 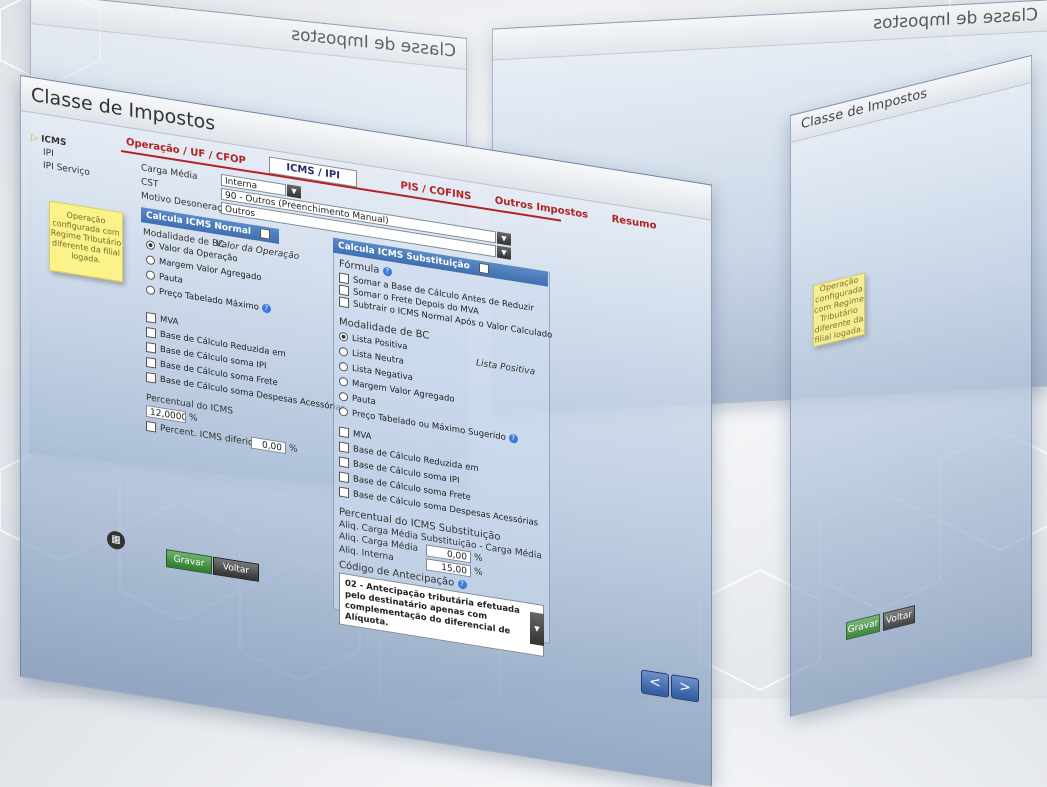 What do you see at coordinates (655, 683) in the screenshot?
I see `prev-button: <` at bounding box center [655, 683].